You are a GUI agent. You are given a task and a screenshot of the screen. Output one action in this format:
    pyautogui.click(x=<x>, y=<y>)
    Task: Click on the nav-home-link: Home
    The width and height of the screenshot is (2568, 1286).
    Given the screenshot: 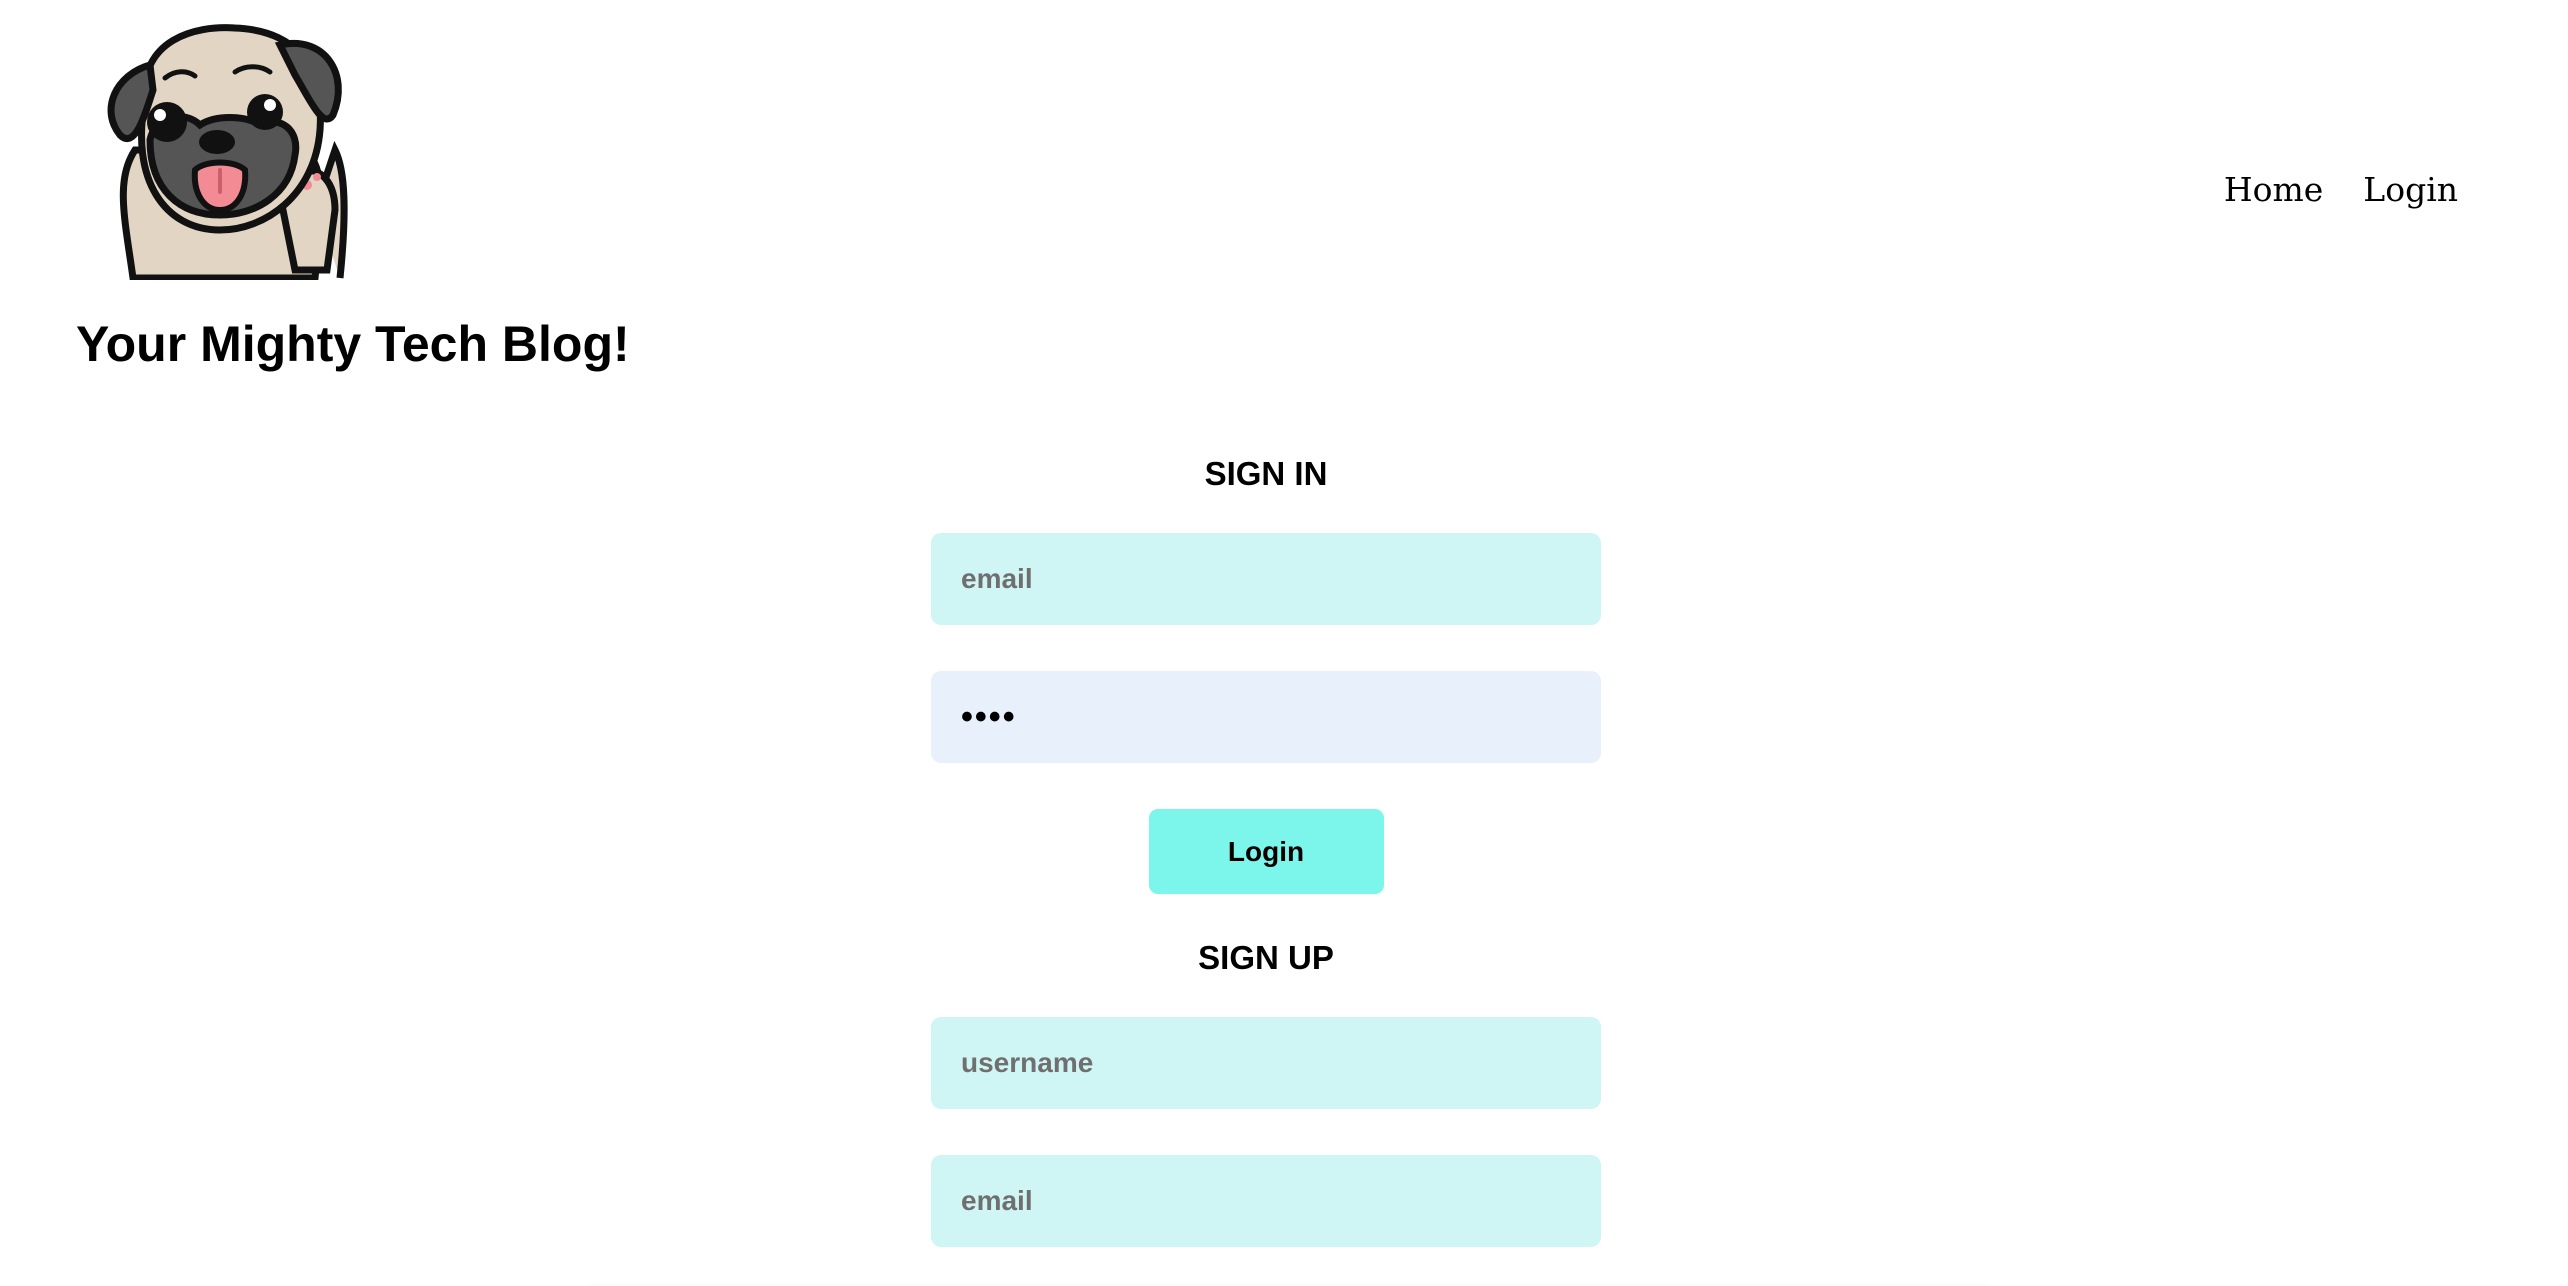 What is the action you would take?
    pyautogui.click(x=2273, y=189)
    